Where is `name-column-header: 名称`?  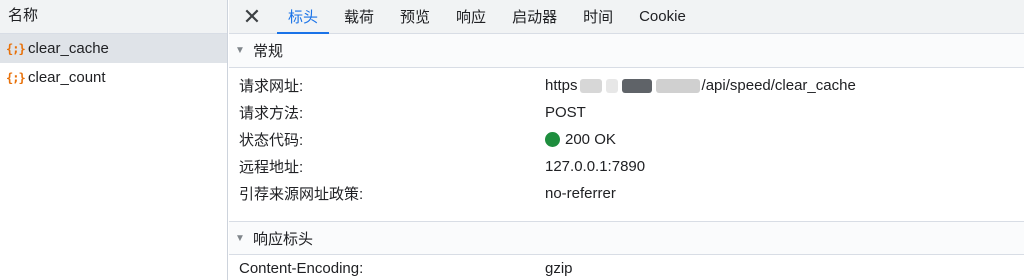
name-column-header: 名称 is located at coordinates (113, 17).